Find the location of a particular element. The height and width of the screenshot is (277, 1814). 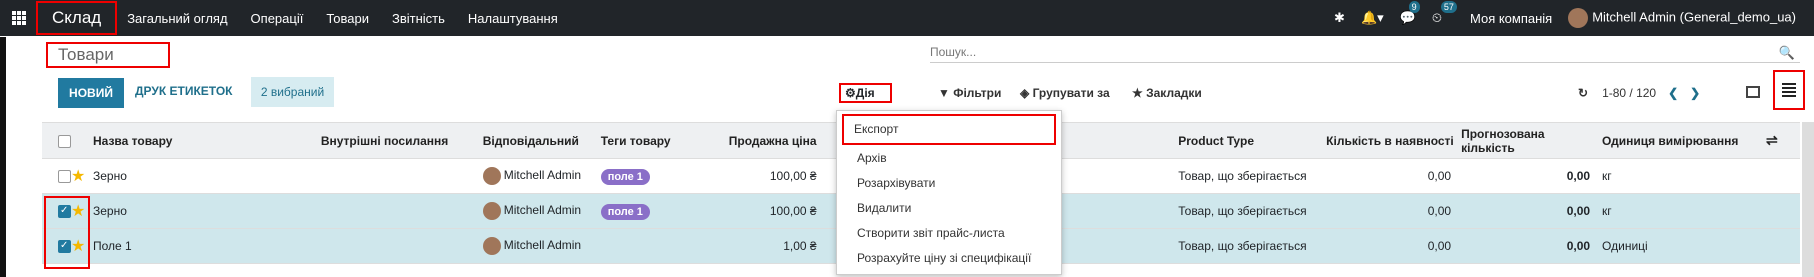

menu-item-compute-bom-price: Розрахуйте ціну зі специфікації is located at coordinates (944, 258).